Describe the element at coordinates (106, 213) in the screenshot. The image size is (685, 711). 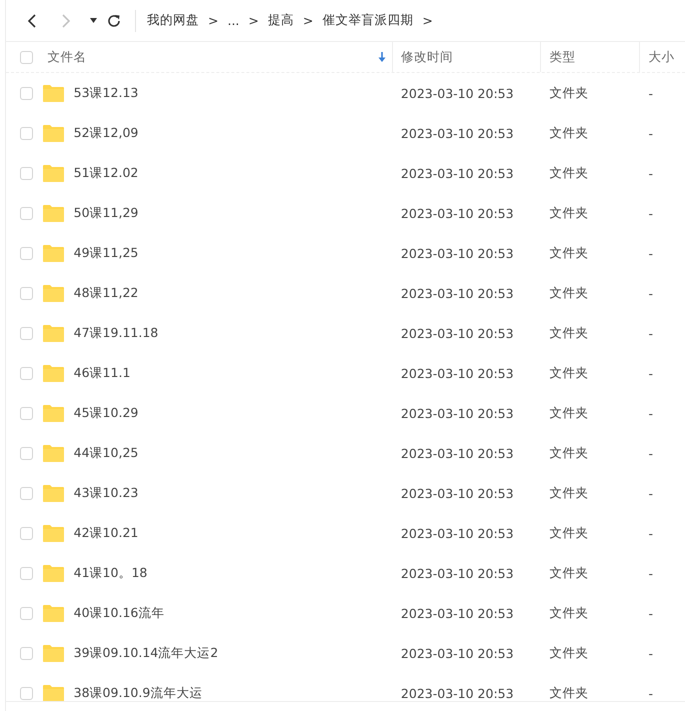
I see `file-name: 50课11,29` at that location.